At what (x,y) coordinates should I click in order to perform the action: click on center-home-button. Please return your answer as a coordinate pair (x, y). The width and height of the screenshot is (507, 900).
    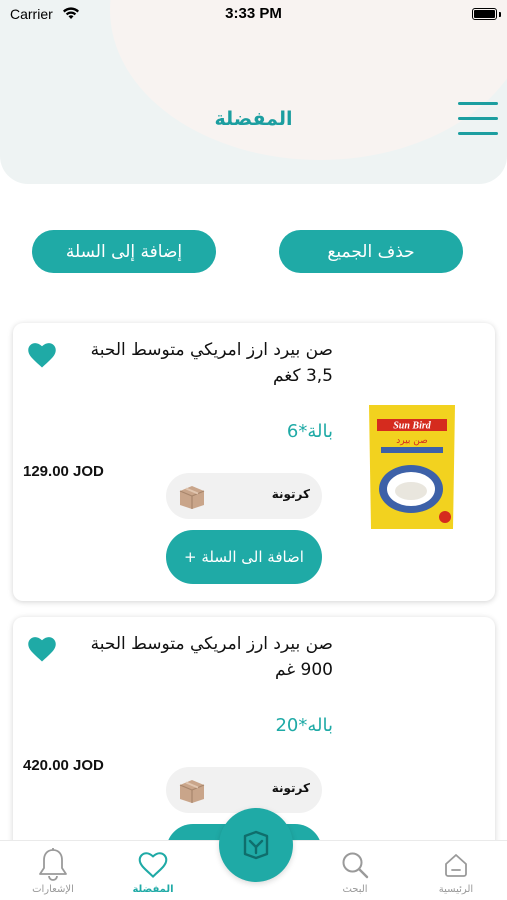
    Looking at the image, I should click on (256, 845).